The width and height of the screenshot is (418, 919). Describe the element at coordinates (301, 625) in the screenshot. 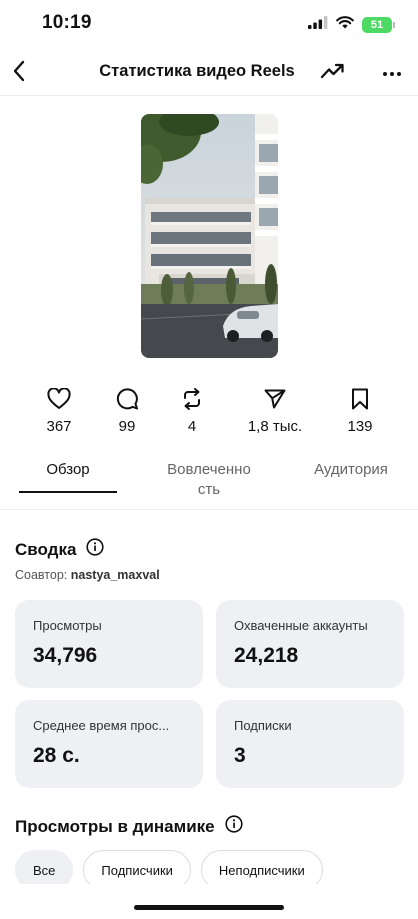

I see `metric-label: Охваченные аккаунты` at that location.